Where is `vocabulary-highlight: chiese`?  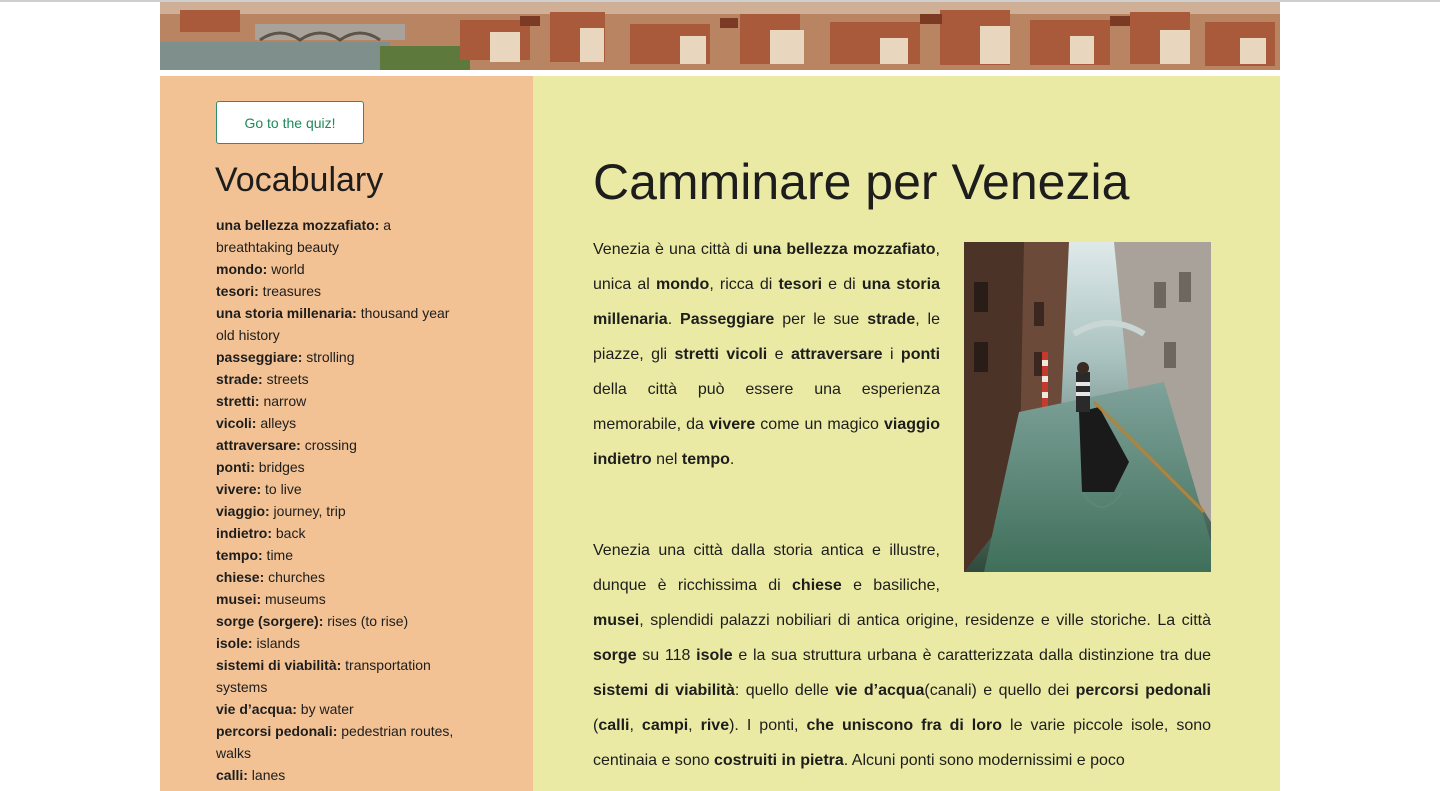
vocabulary-highlight: chiese is located at coordinates (817, 585).